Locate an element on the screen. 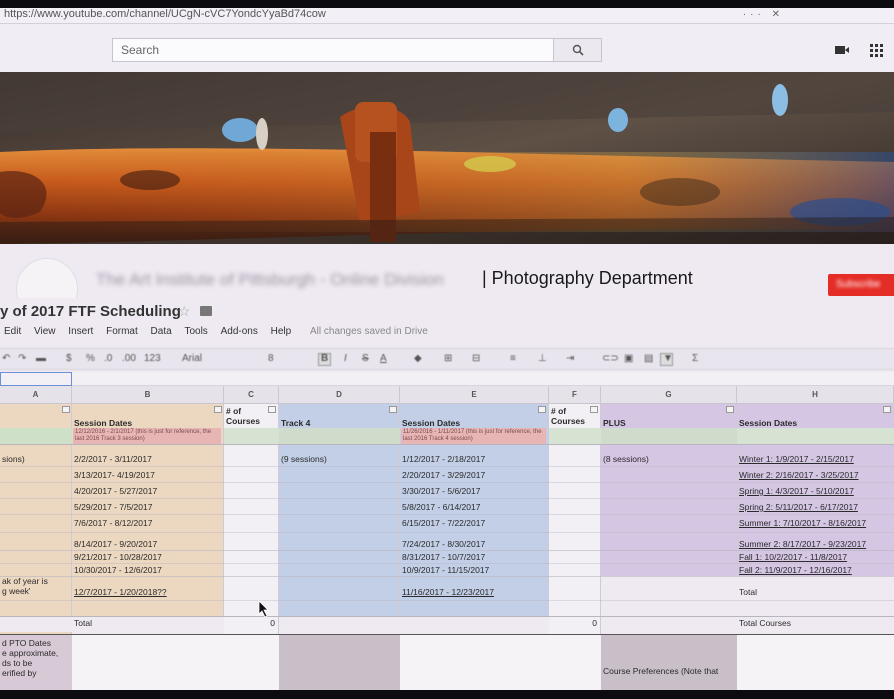 This screenshot has width=894, height=699. text-wrap-icon: ⇥ is located at coordinates (570, 359).